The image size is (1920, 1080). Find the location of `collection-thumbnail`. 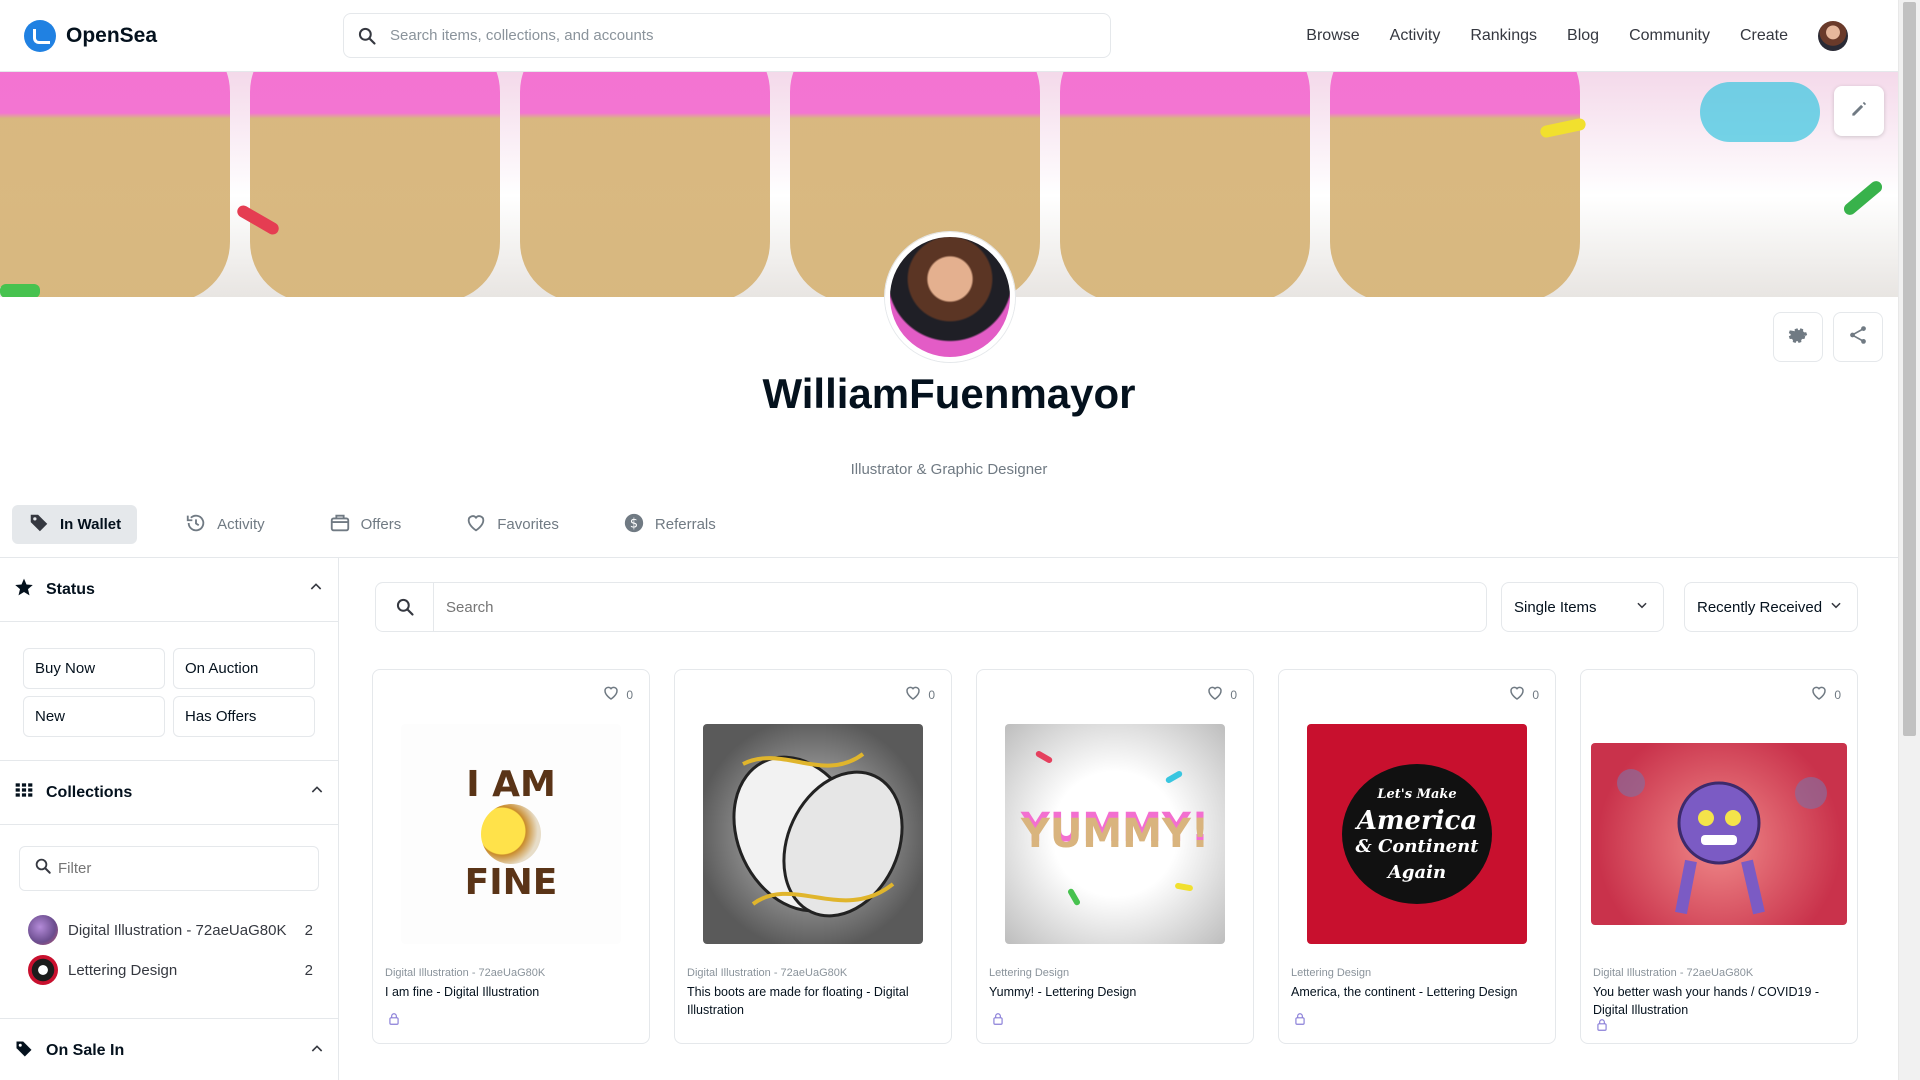

collection-thumbnail is located at coordinates (43, 970).